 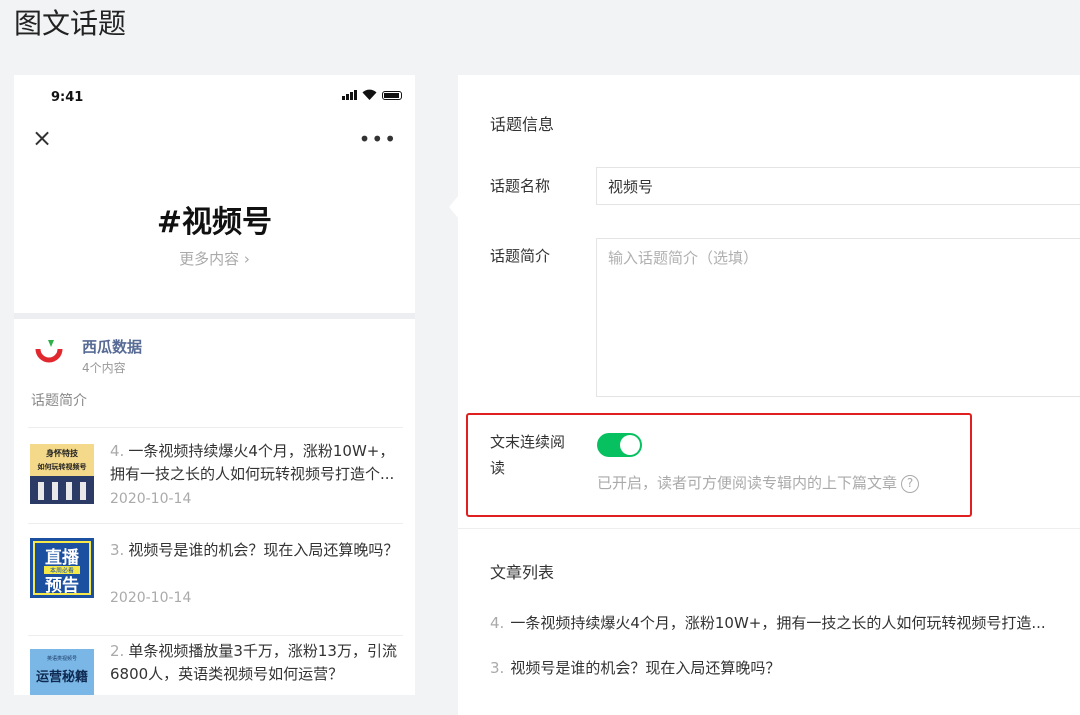 I want to click on article-title-text: 单条视频播放量3千万，涨粉13万，引流6800人，英语类视频号如何运营？, so click(x=253, y=662).